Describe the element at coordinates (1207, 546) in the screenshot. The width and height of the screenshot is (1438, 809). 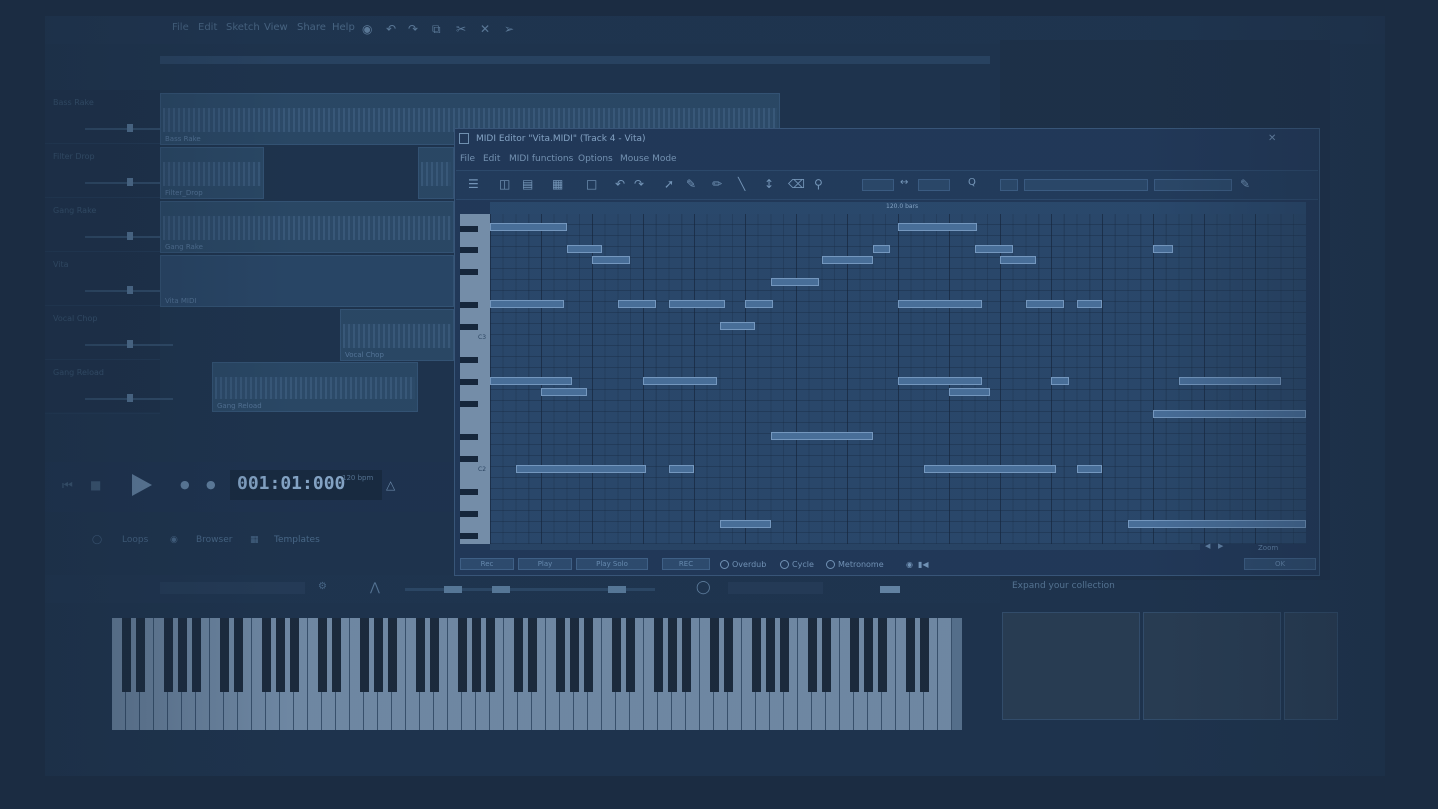
I see `zoom-out-icon: ◀` at that location.